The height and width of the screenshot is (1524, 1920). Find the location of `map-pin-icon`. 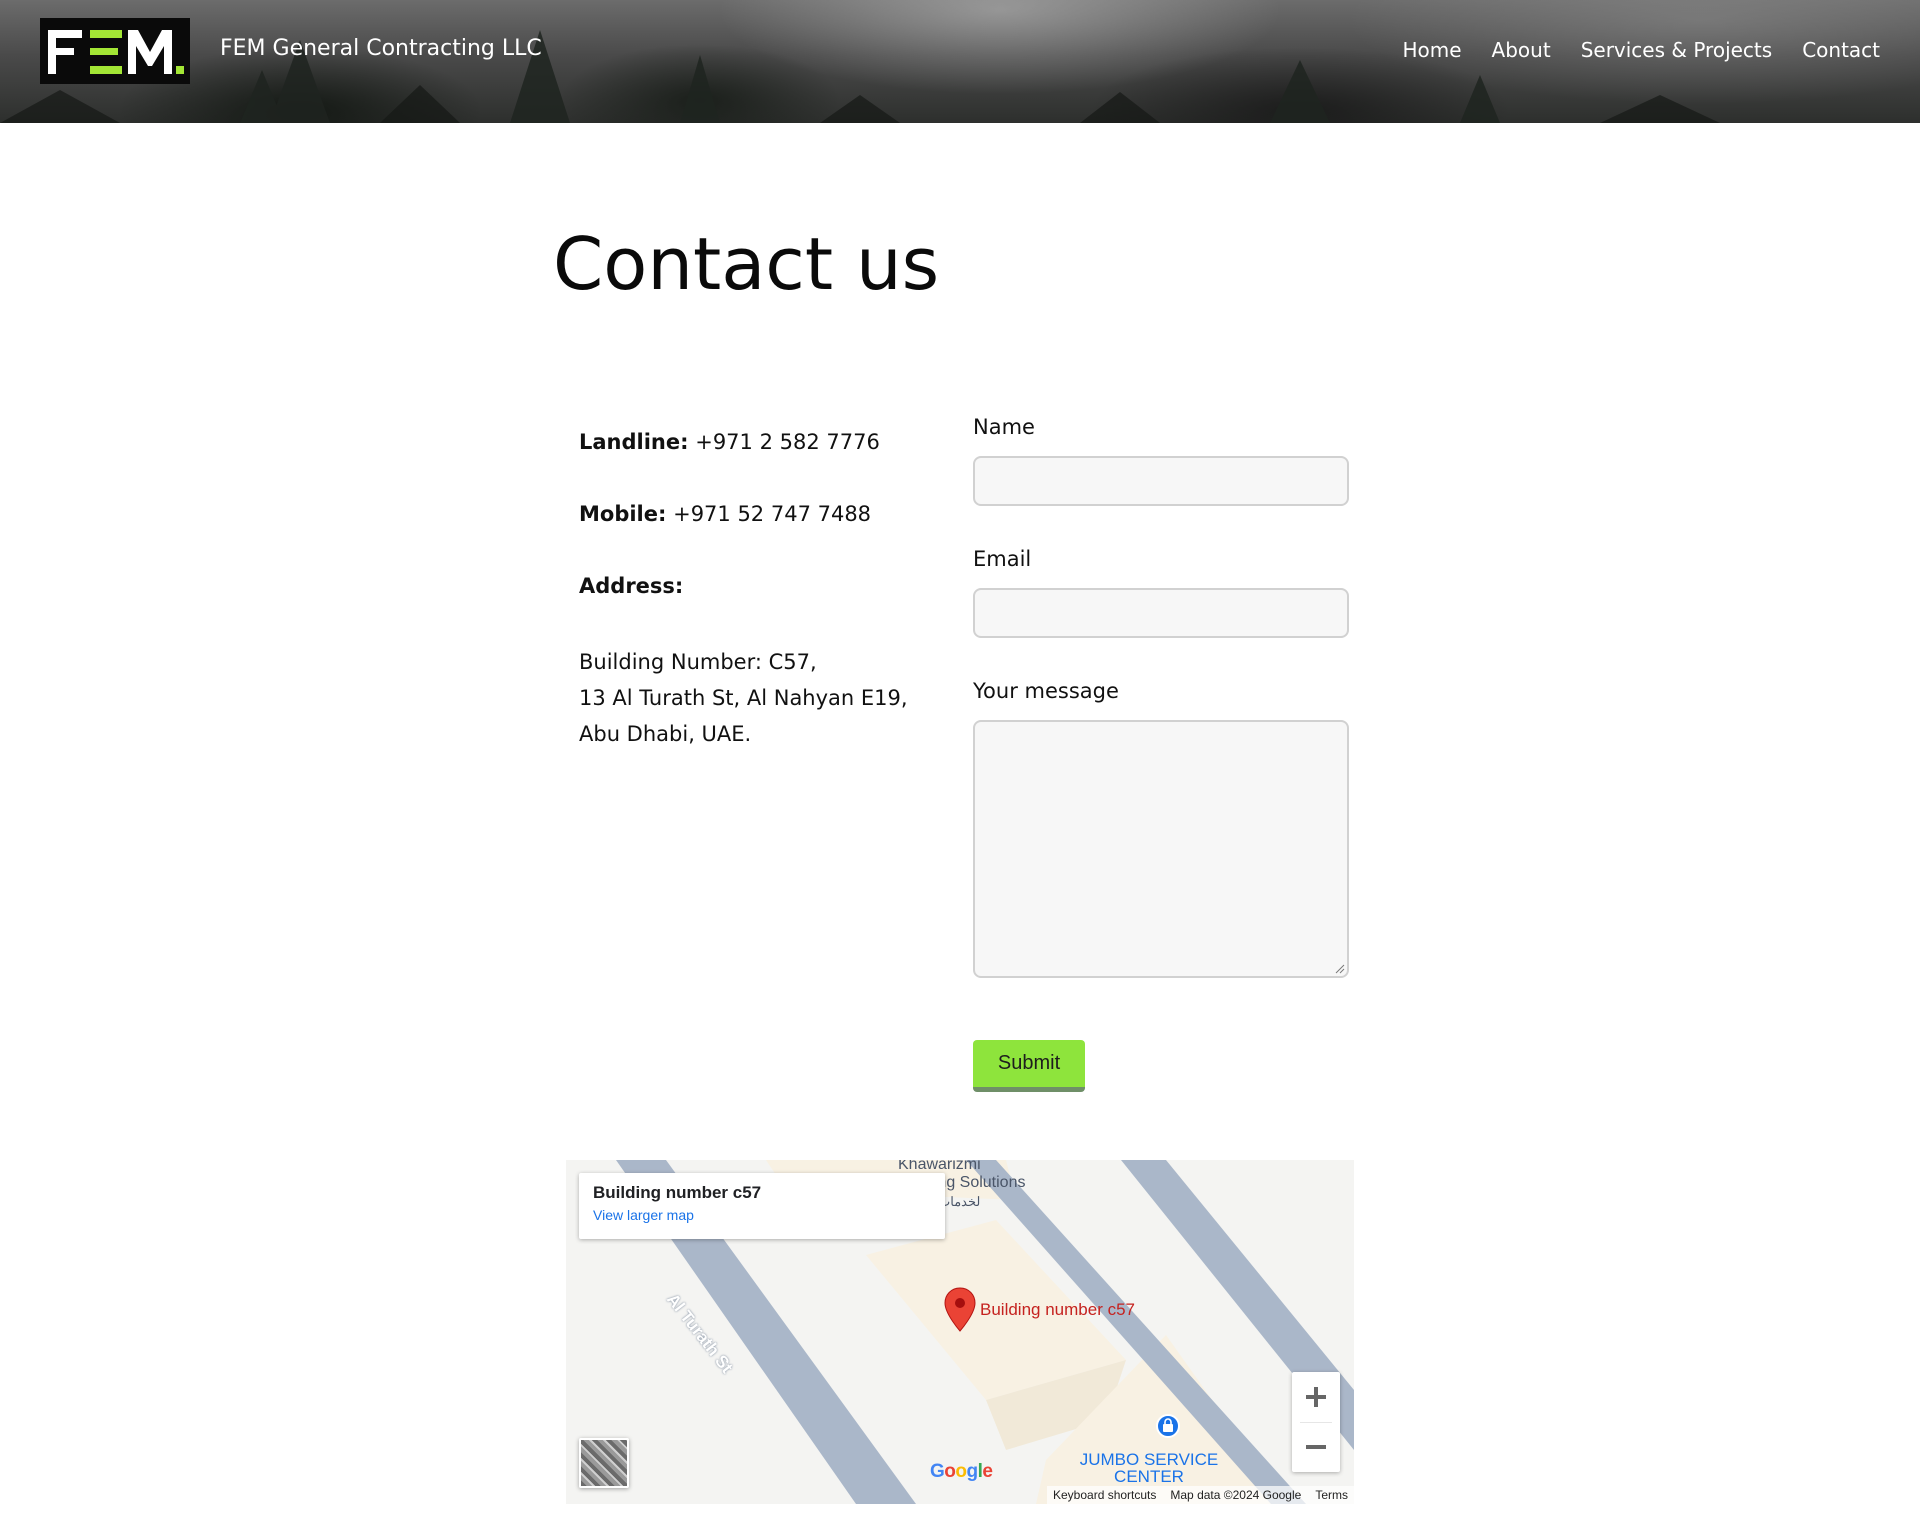

map-pin-icon is located at coordinates (960, 1310).